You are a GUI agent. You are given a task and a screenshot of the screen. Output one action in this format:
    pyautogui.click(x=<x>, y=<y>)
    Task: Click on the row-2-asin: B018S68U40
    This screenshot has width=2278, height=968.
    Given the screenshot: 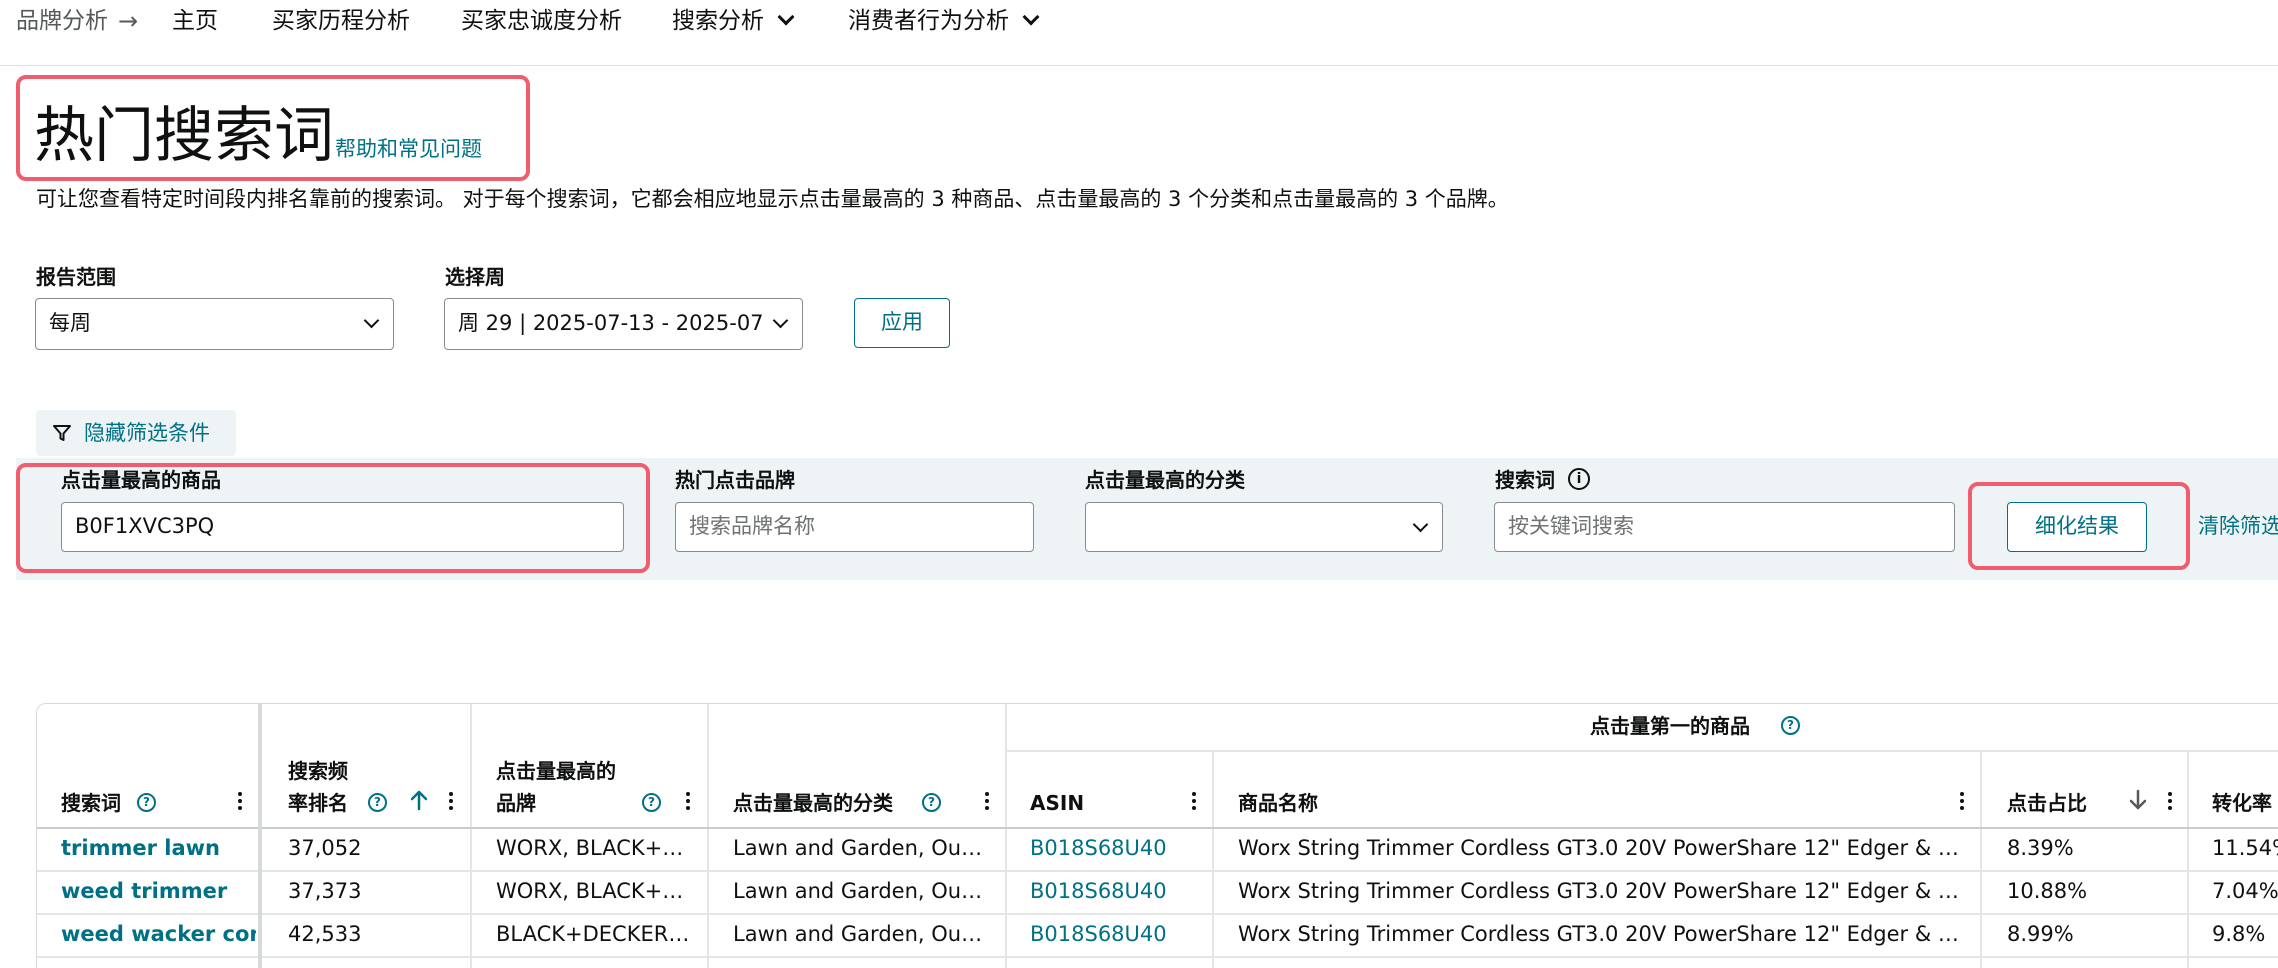 What is the action you would take?
    pyautogui.click(x=1098, y=891)
    